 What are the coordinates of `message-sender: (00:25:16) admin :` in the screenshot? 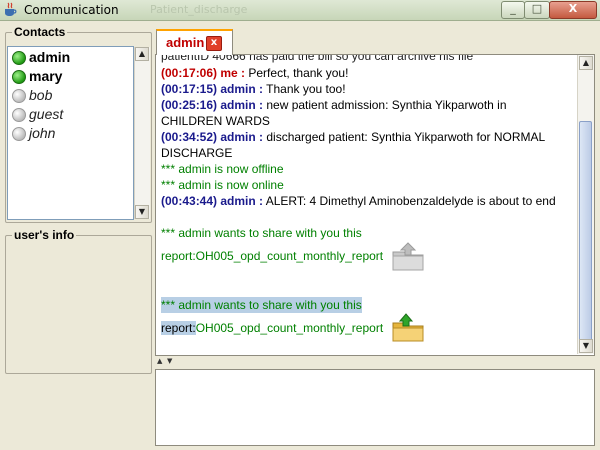 It's located at (212, 105).